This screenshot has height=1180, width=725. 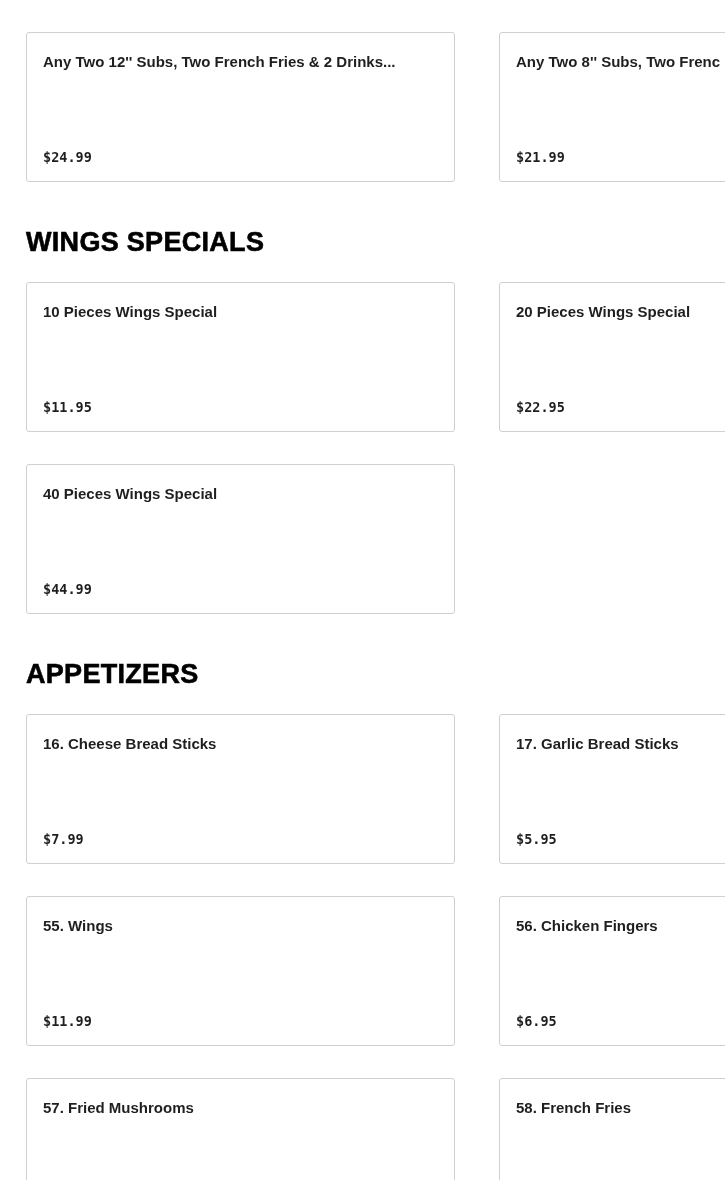 I want to click on menu-item-card: 56. Chicken Fingers $6.95, so click(x=612, y=971).